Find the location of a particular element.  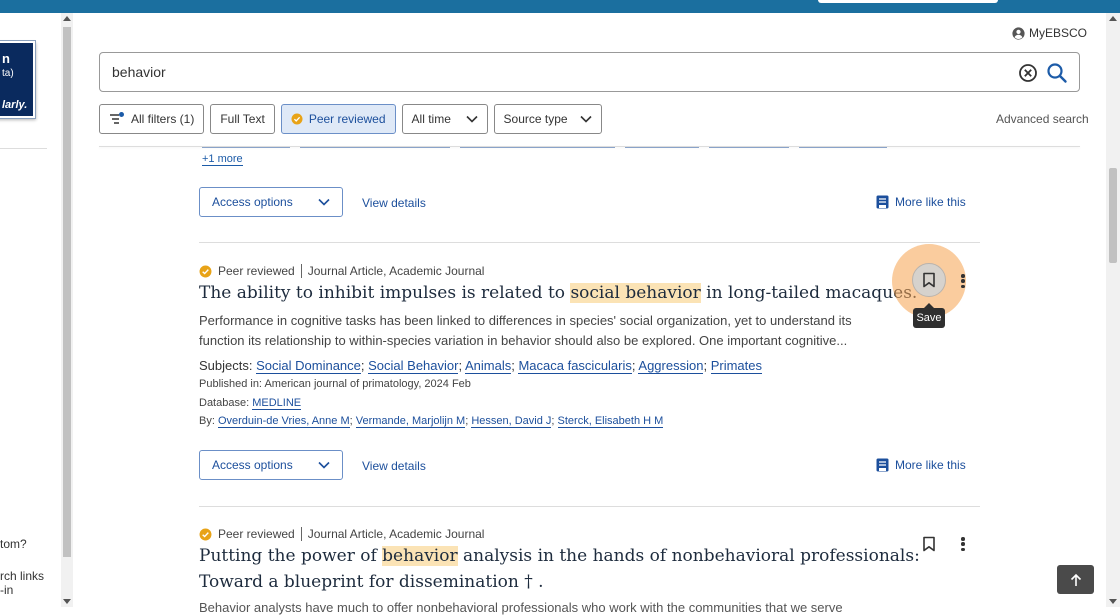

database-label: Database: is located at coordinates (224, 403).